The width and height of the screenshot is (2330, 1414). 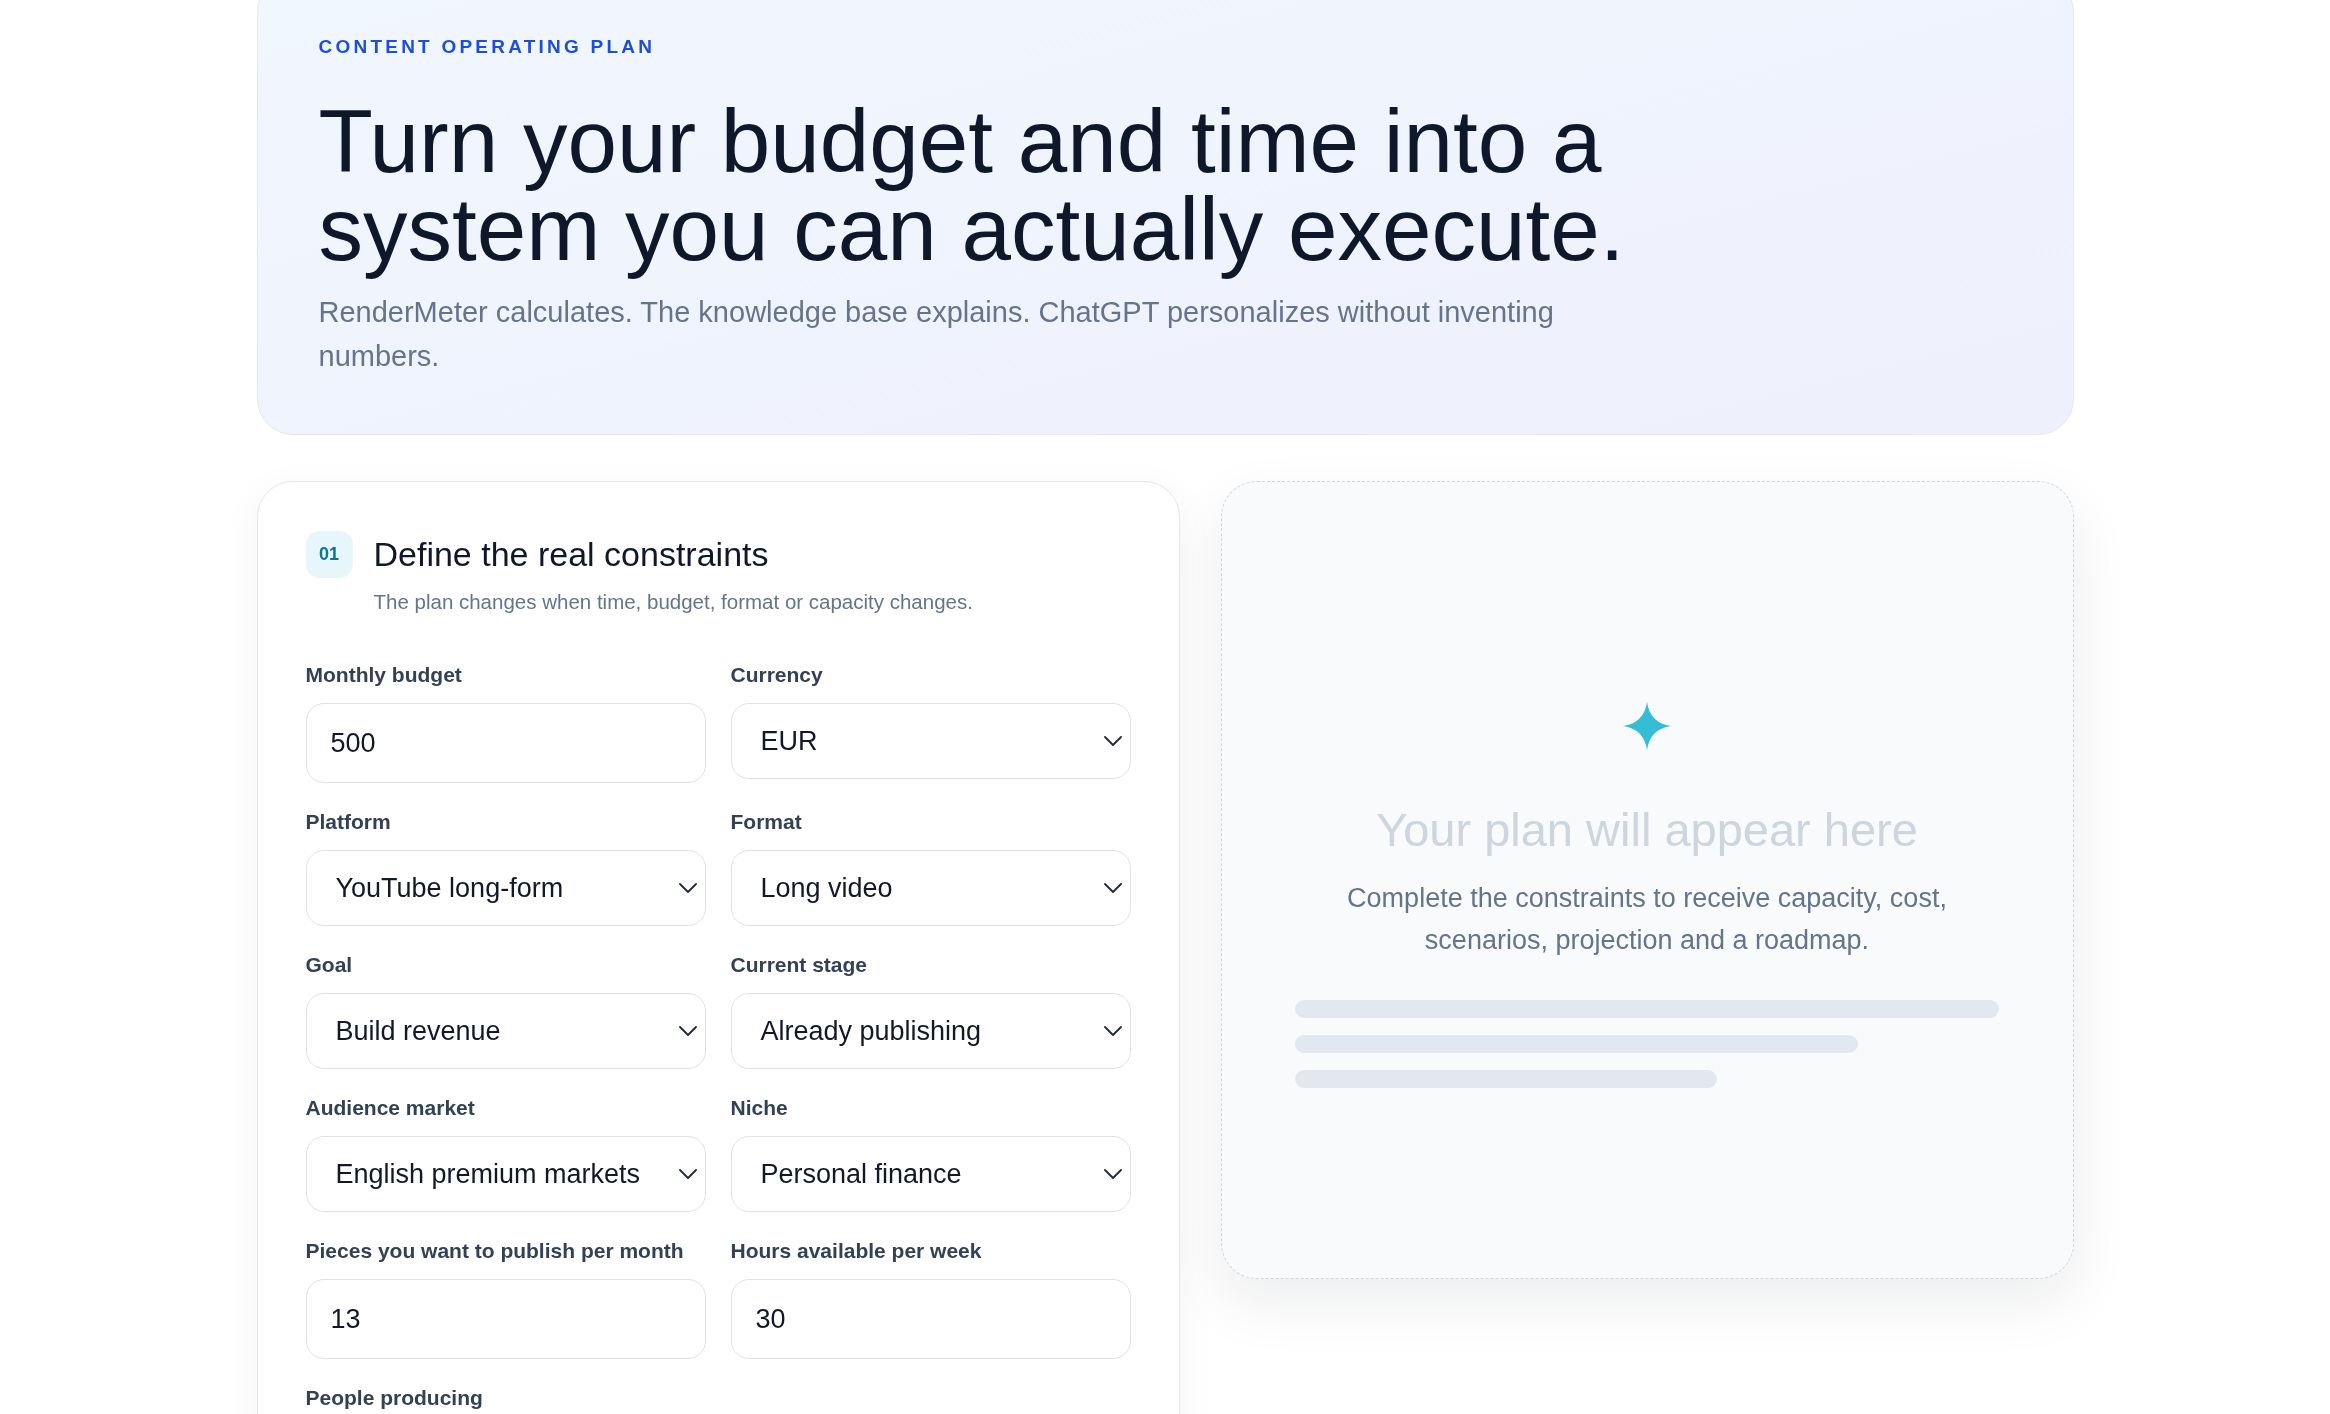 I want to click on field-label: Niche, so click(x=759, y=1108).